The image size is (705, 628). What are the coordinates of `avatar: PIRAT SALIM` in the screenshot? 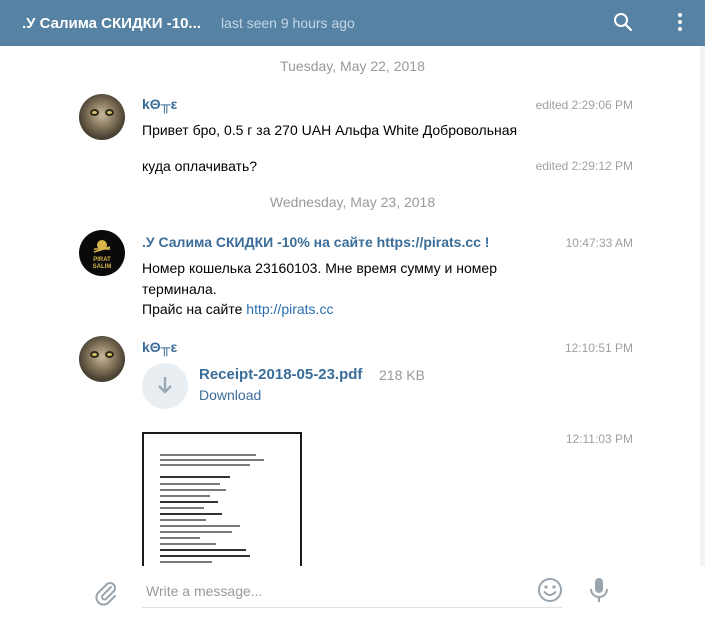 It's located at (102, 253).